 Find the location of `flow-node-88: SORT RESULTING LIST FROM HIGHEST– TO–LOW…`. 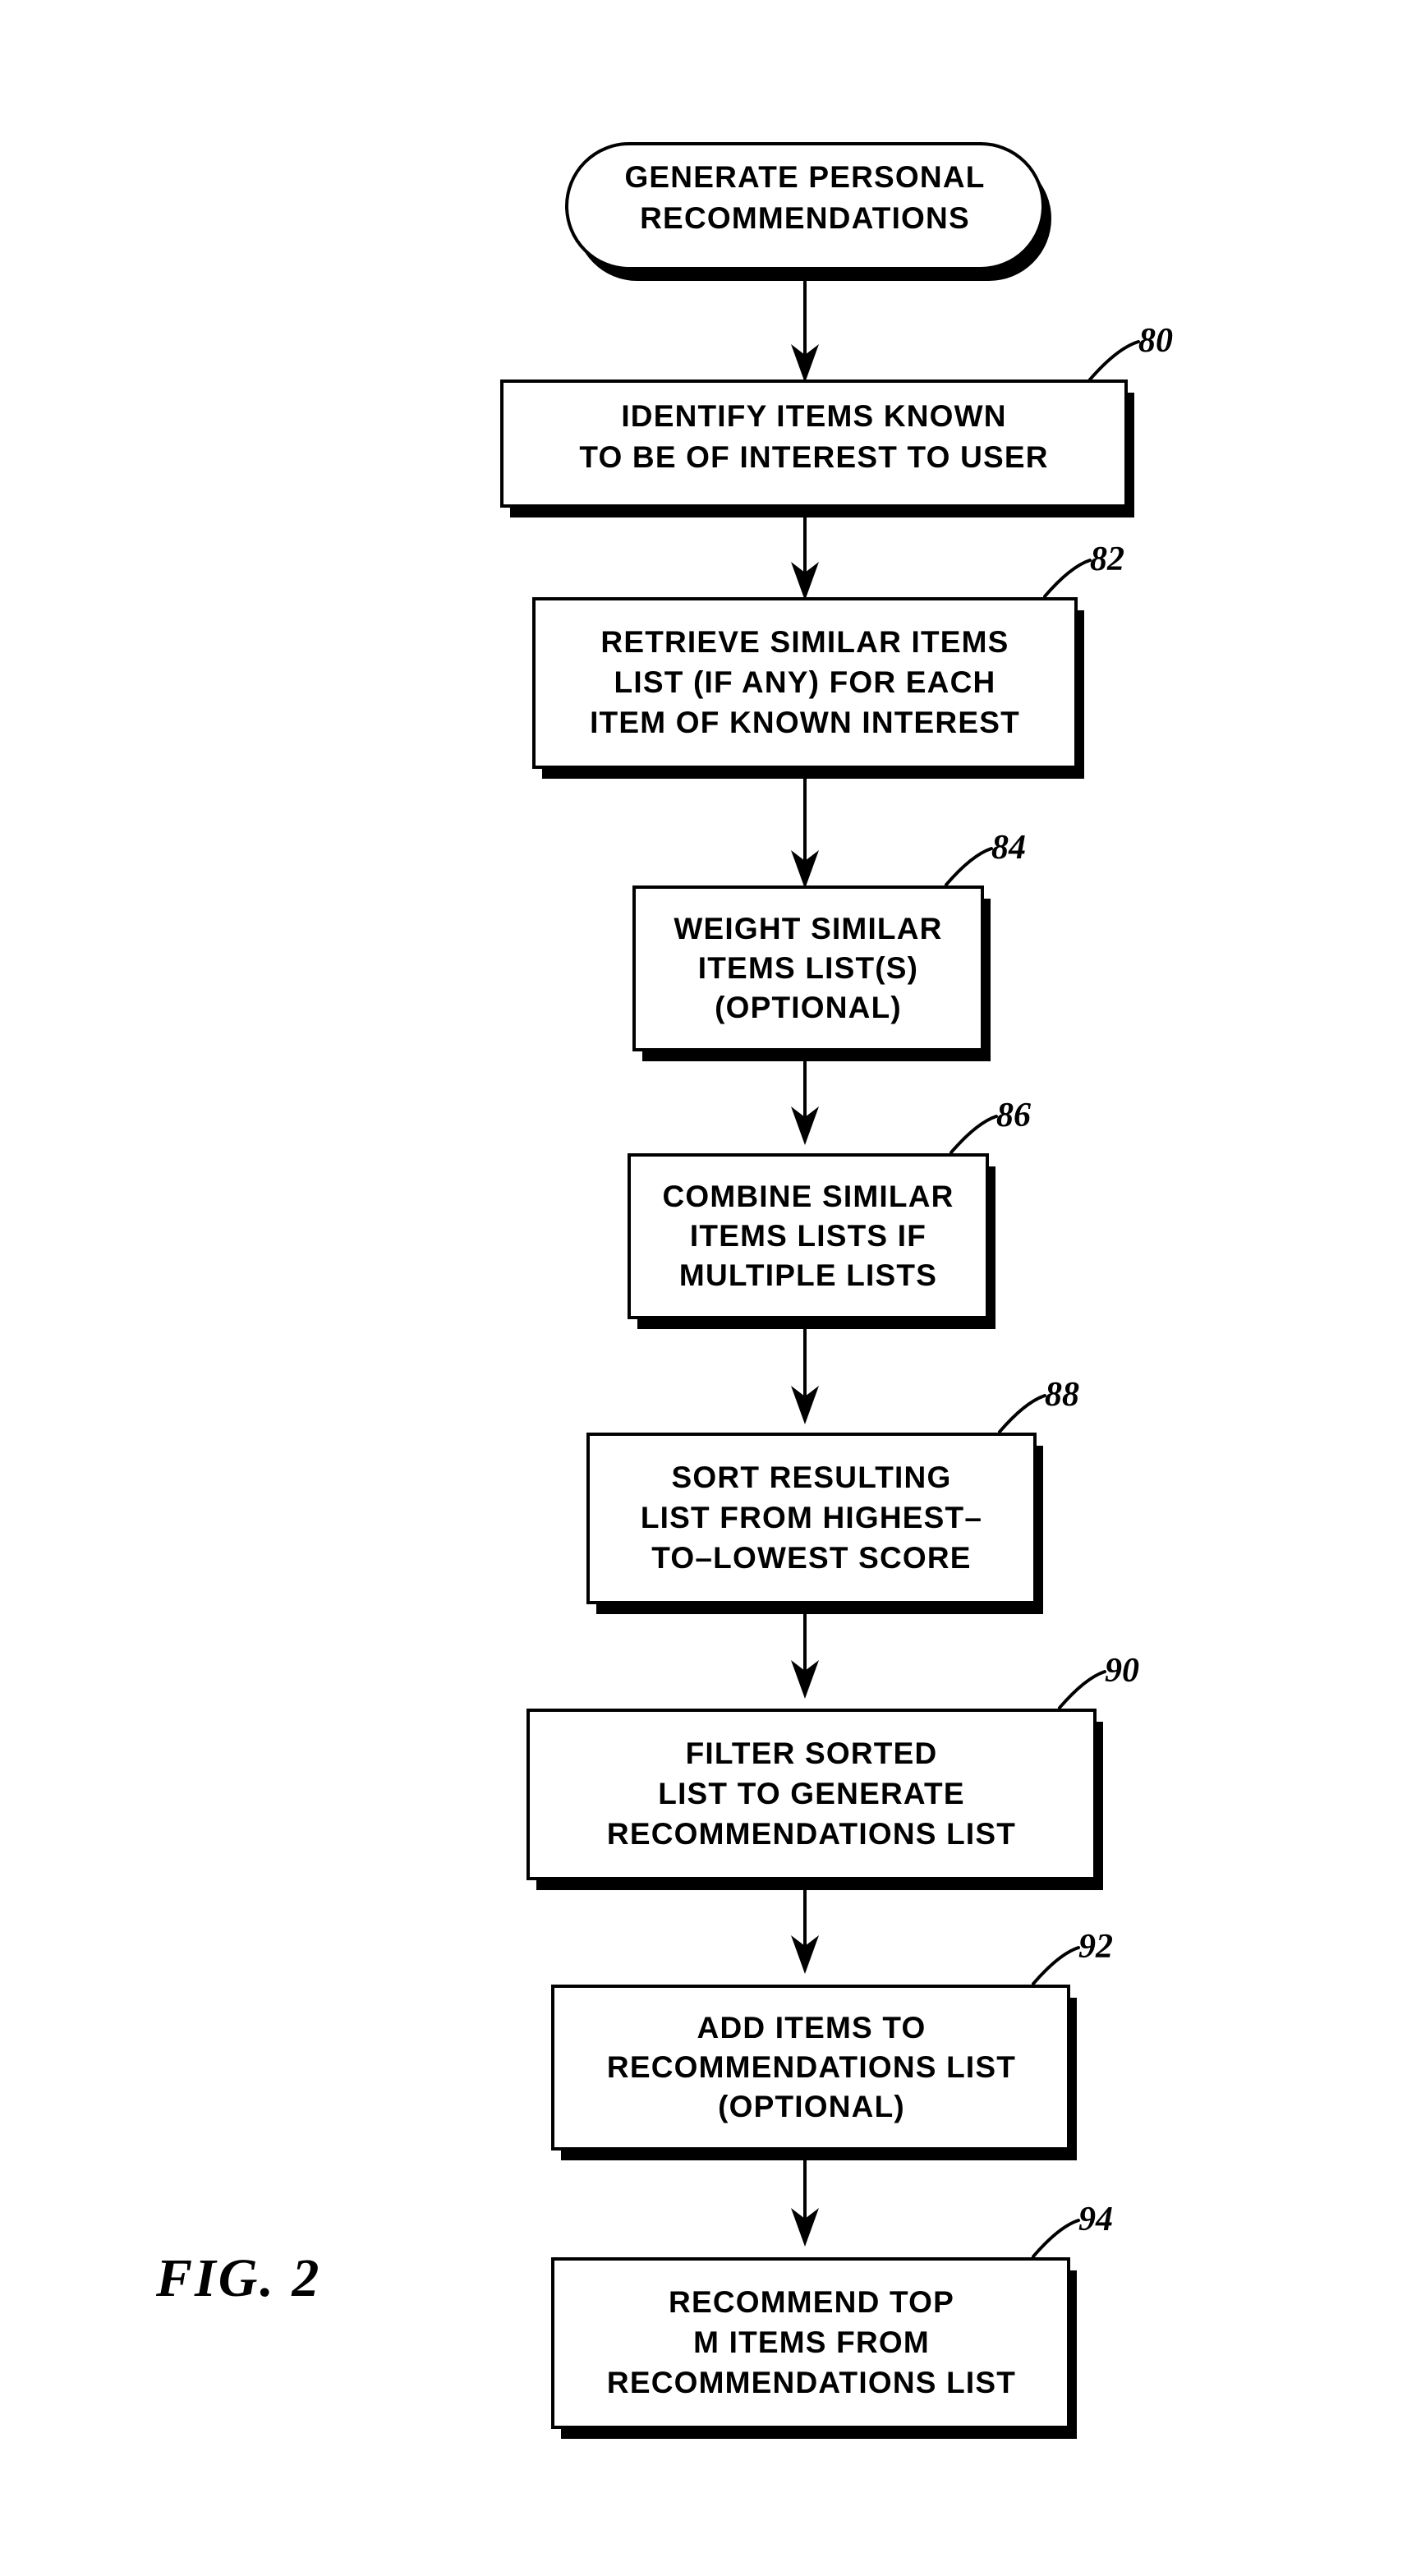

flow-node-88: SORT RESULTING LIST FROM HIGHEST– TO–LOW… is located at coordinates (814, 1523).